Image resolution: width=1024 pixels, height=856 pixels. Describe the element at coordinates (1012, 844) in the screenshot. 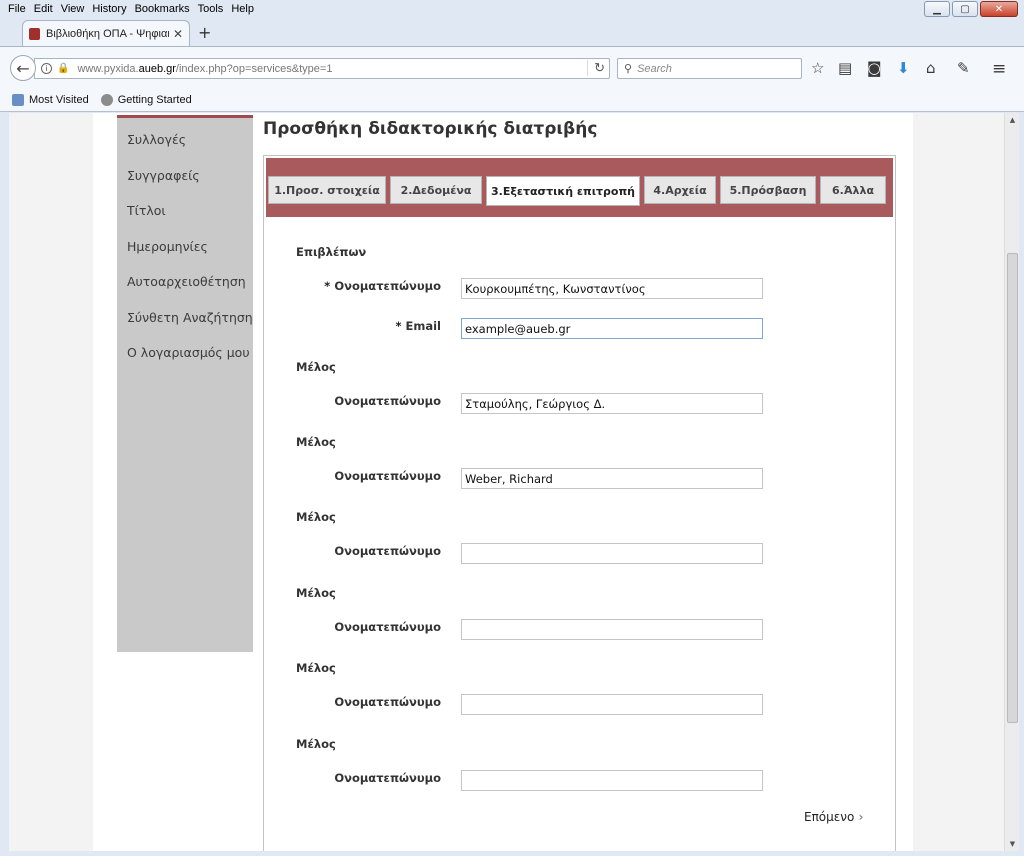

I see `scroll-down-icon: ▼` at that location.